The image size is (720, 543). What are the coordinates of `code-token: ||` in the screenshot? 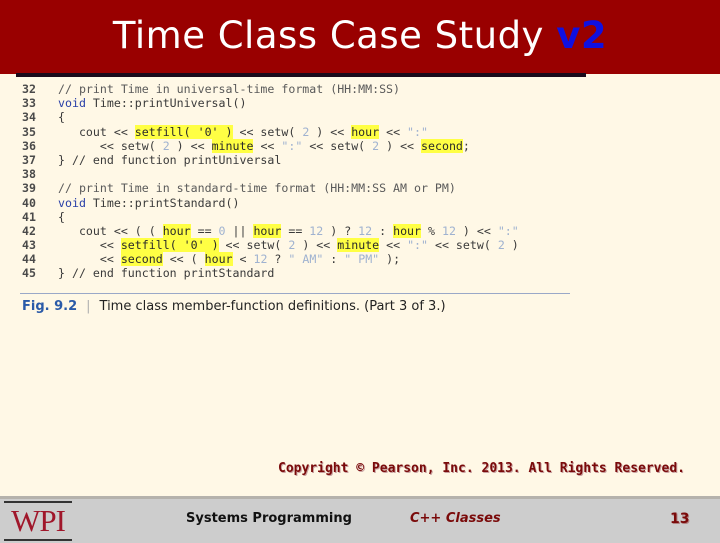 It's located at (239, 230).